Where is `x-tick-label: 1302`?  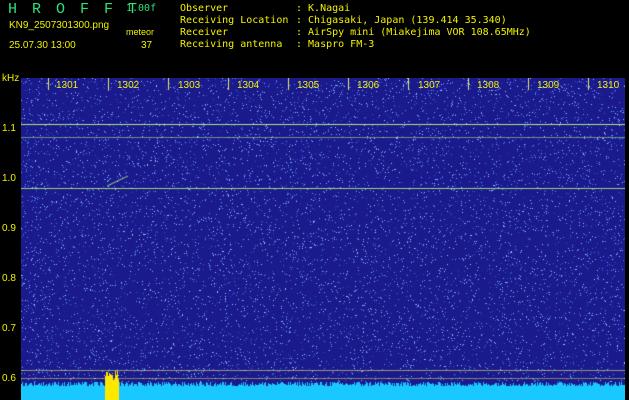
x-tick-label: 1302 is located at coordinates (128, 85).